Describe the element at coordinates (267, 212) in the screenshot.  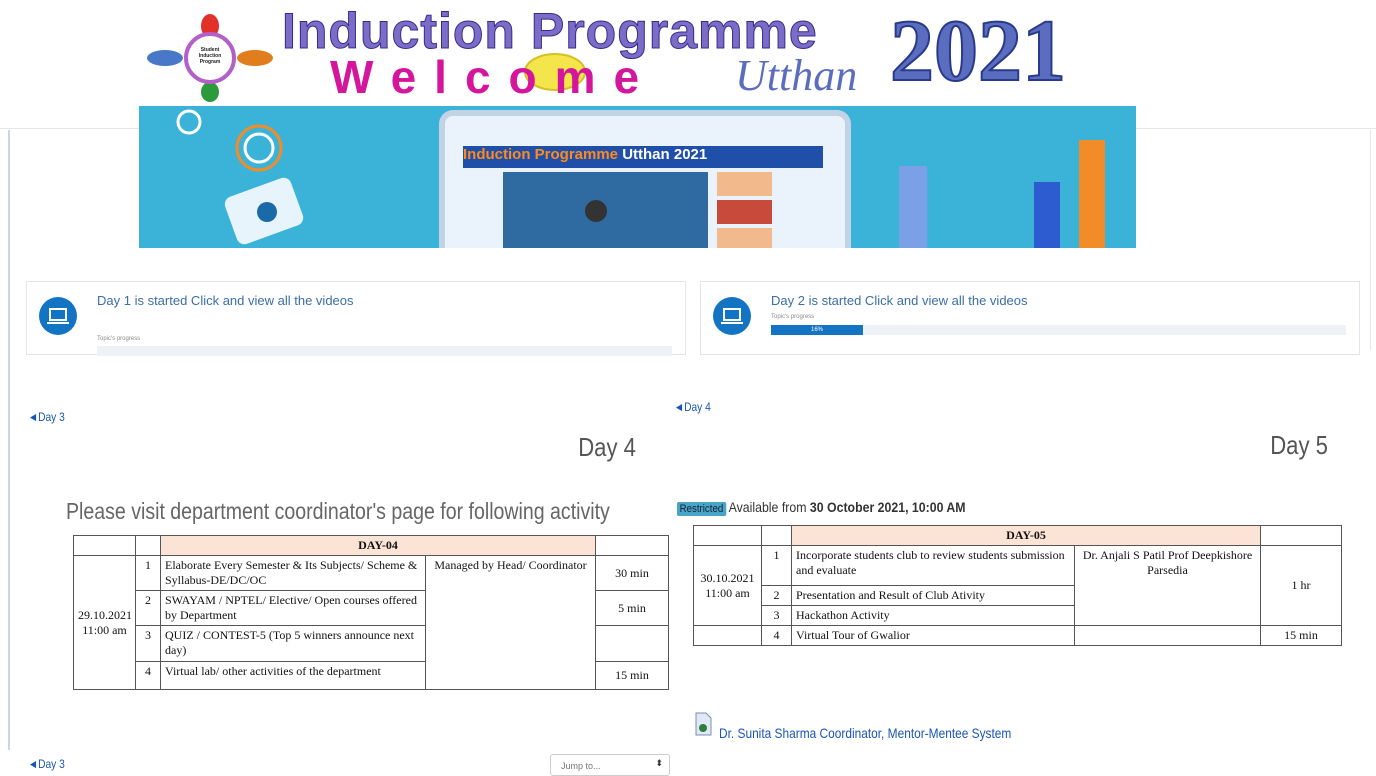
I see `play-icon` at that location.